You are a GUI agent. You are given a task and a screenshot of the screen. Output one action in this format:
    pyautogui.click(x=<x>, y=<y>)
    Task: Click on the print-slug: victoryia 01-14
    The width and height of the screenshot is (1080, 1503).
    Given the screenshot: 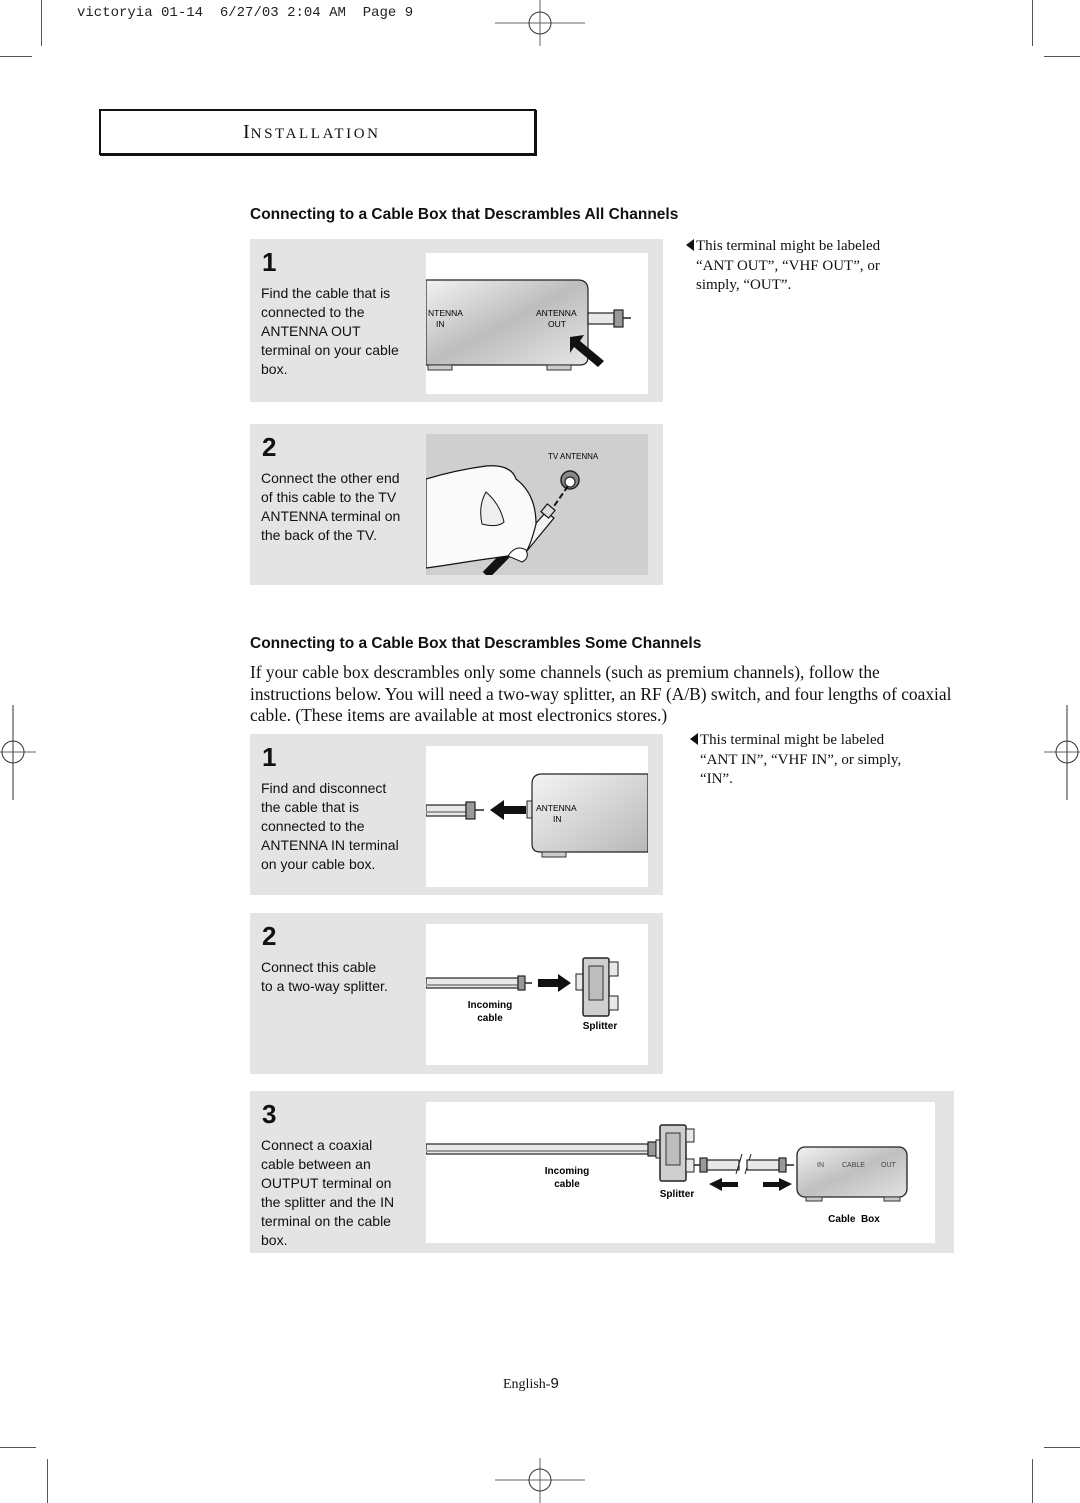 What is the action you would take?
    pyautogui.click(x=140, y=13)
    